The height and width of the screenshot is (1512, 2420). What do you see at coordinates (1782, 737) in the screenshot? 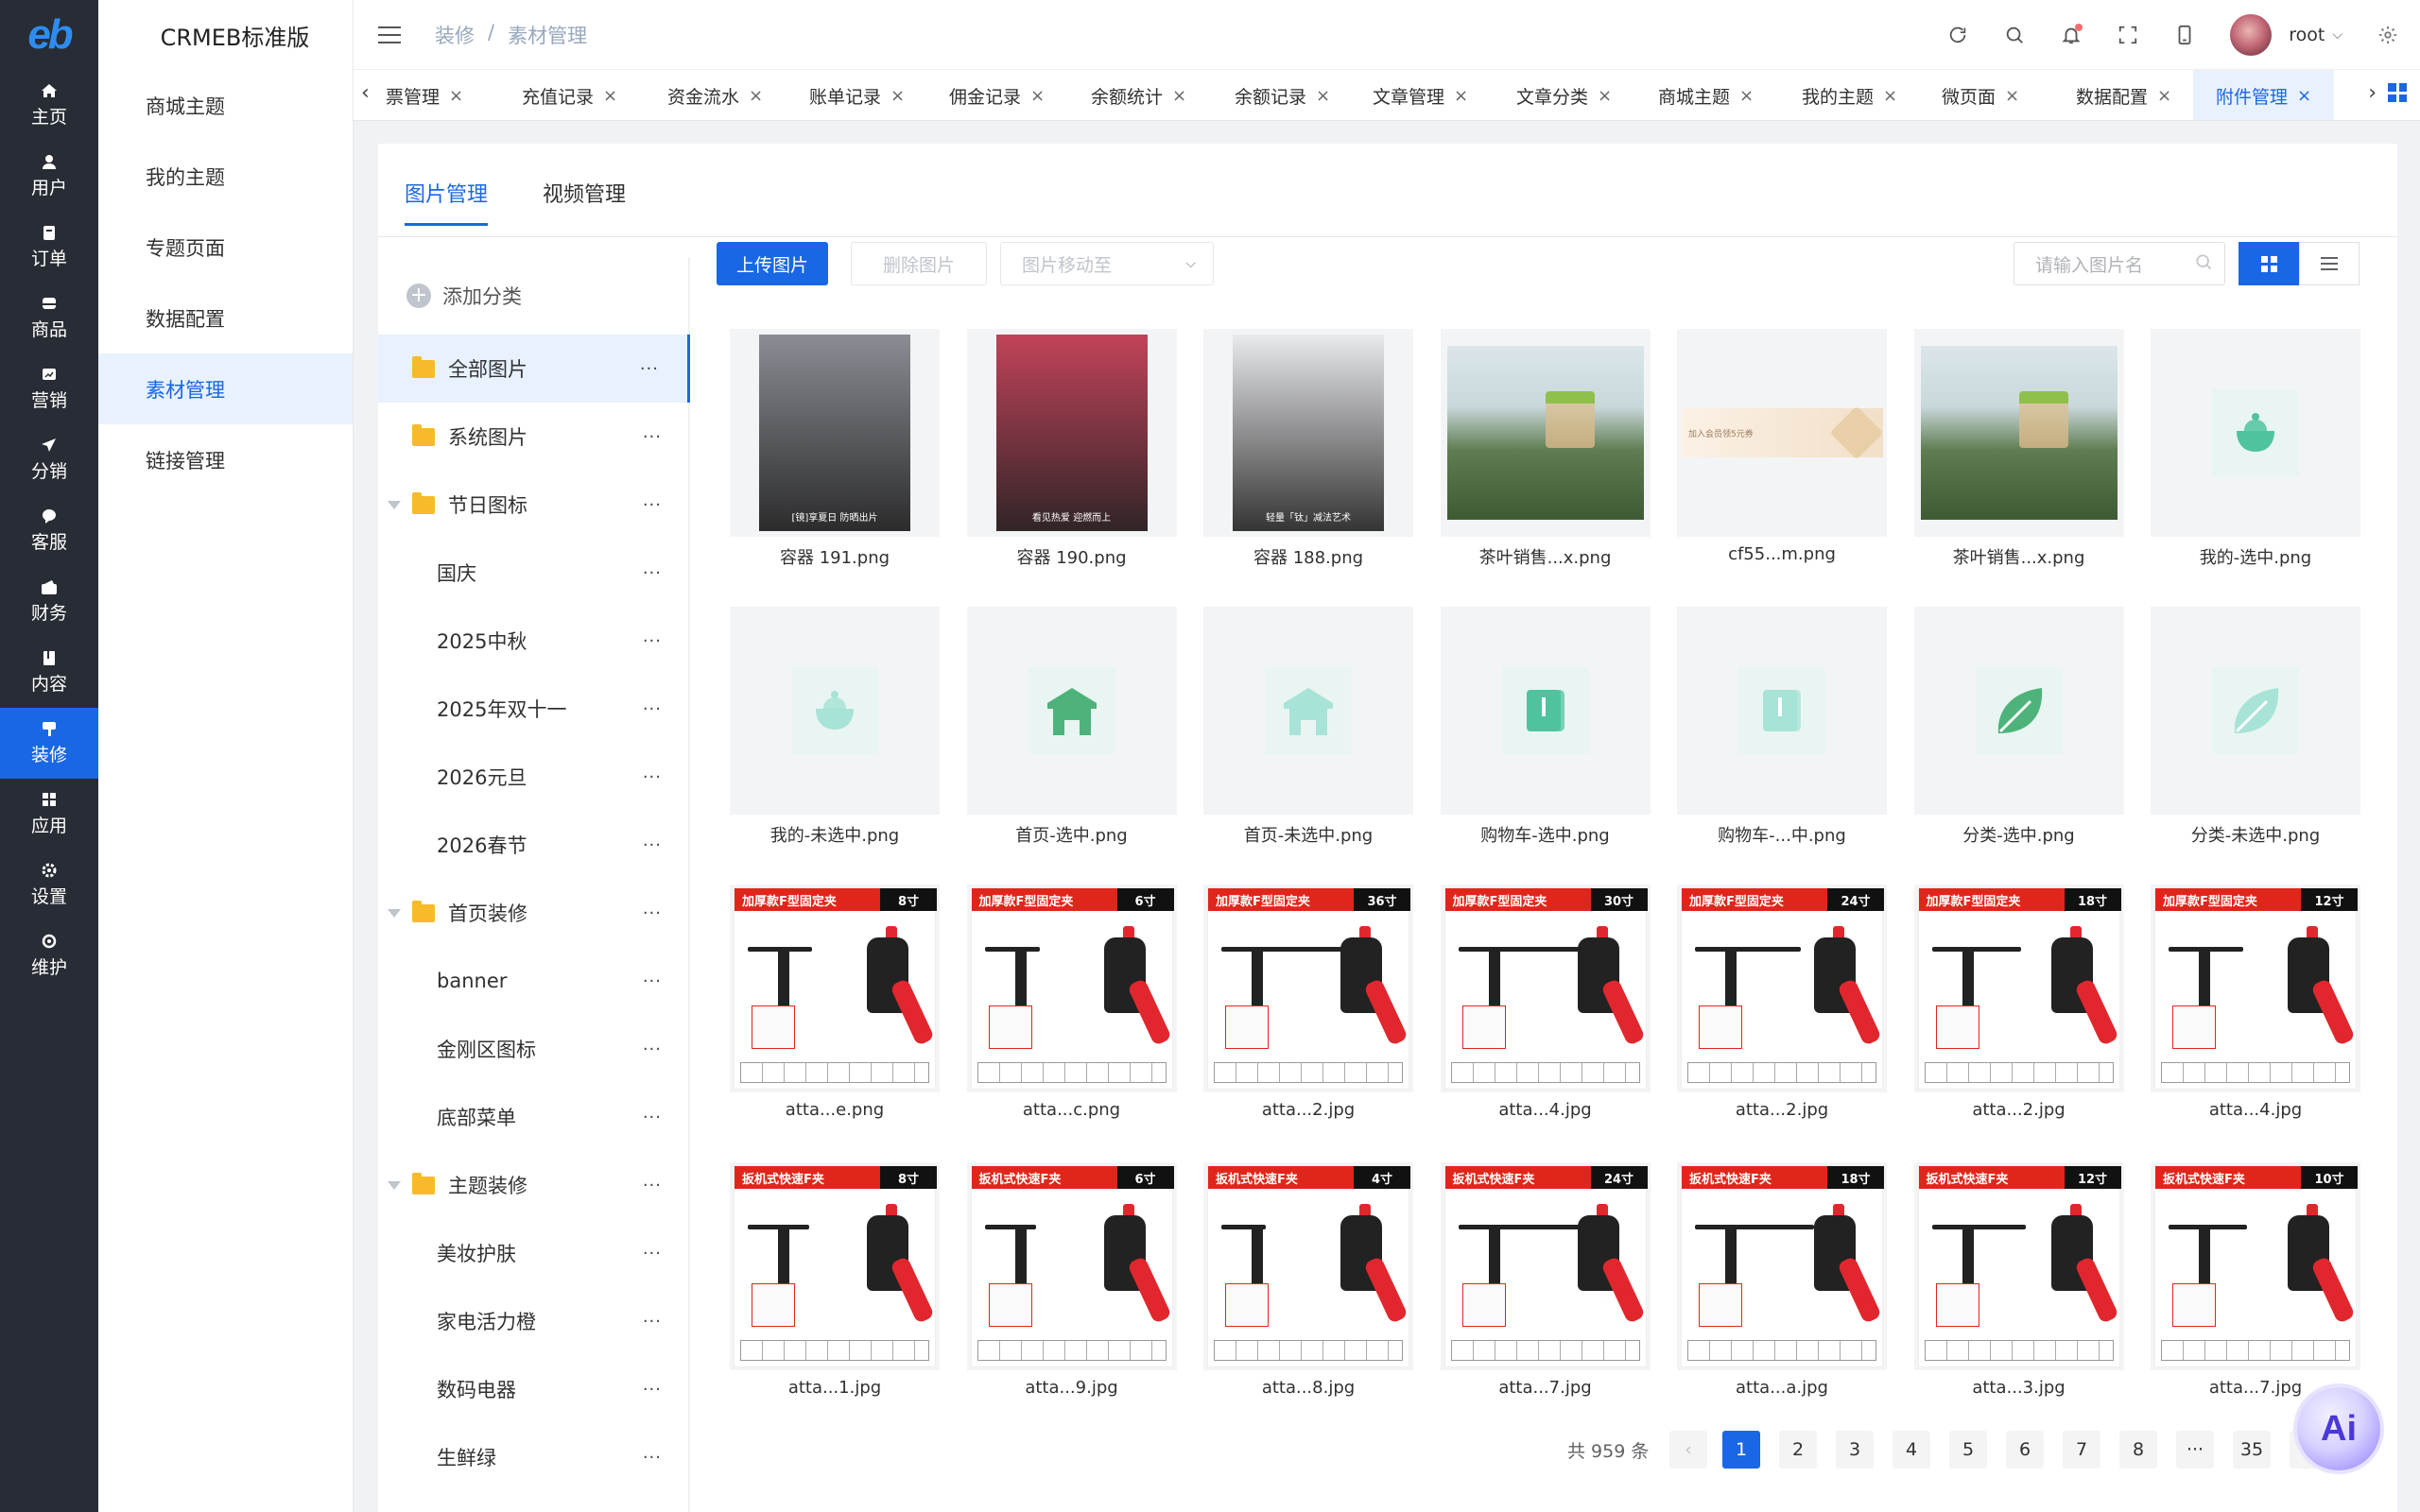
I see `image-card: 购物车-...中.png` at bounding box center [1782, 737].